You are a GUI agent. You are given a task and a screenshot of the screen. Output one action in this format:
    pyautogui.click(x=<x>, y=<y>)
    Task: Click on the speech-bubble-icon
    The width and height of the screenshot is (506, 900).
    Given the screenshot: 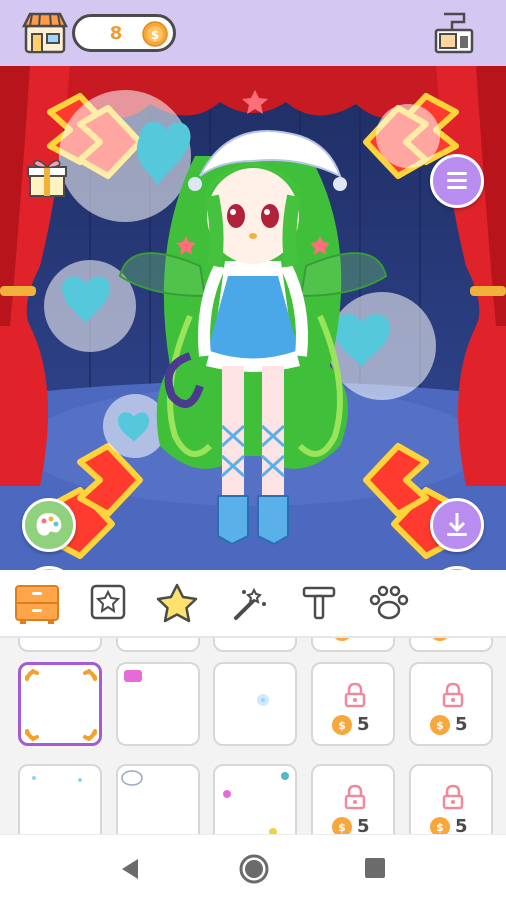 What is the action you would take?
    pyautogui.click(x=132, y=778)
    